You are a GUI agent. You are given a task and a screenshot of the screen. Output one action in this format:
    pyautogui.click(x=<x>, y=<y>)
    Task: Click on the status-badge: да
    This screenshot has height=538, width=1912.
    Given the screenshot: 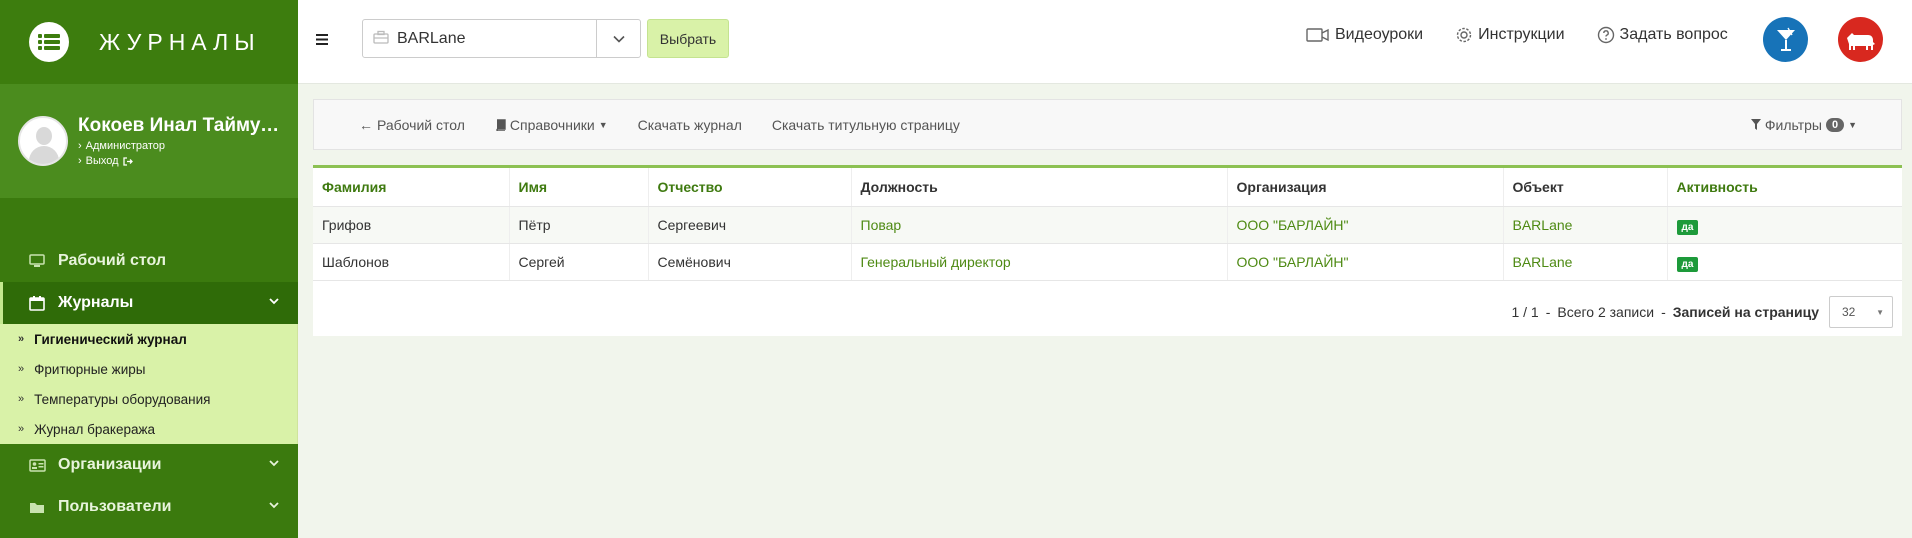 What is the action you would take?
    pyautogui.click(x=1687, y=264)
    